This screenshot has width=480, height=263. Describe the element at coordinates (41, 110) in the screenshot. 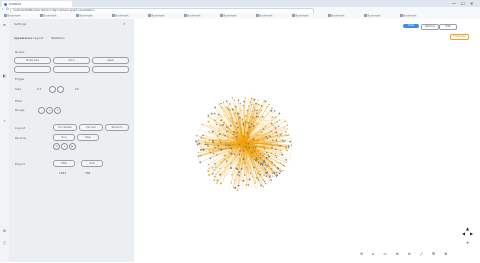

I see `minus-button: -` at that location.